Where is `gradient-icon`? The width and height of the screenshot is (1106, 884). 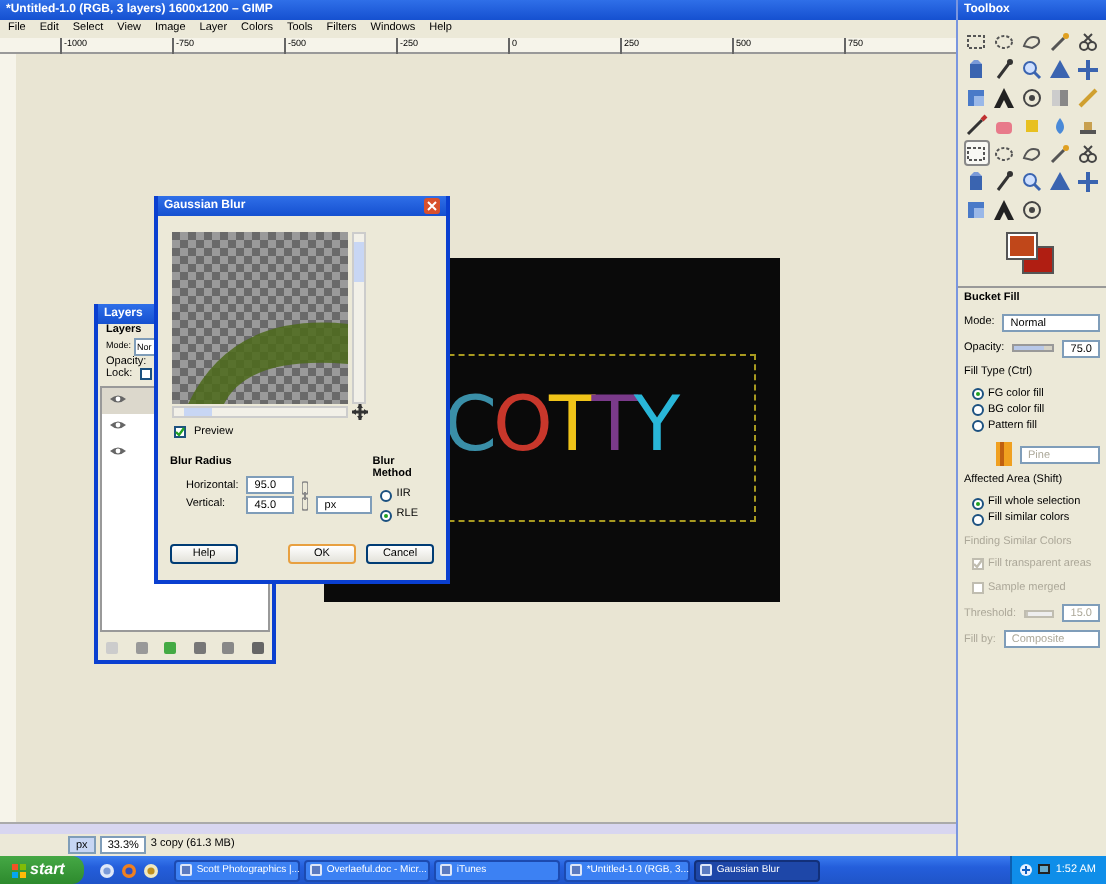 gradient-icon is located at coordinates (1060, 97).